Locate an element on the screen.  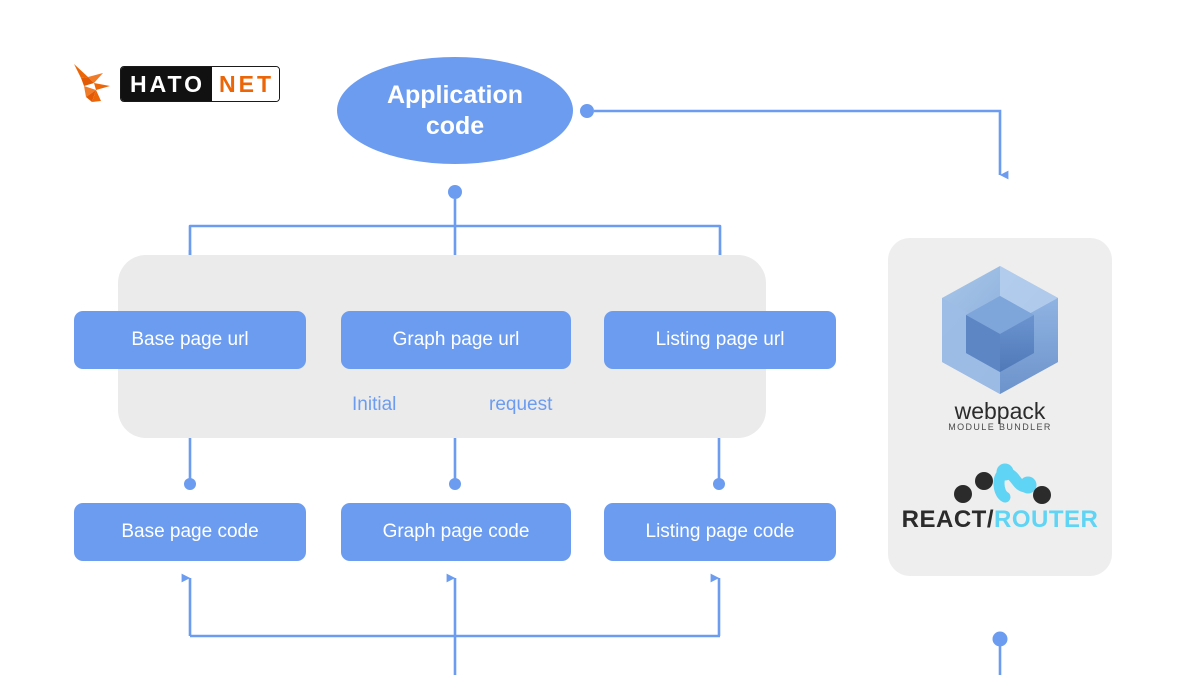
logo-word-secondary: NET is located at coordinates (245, 84).